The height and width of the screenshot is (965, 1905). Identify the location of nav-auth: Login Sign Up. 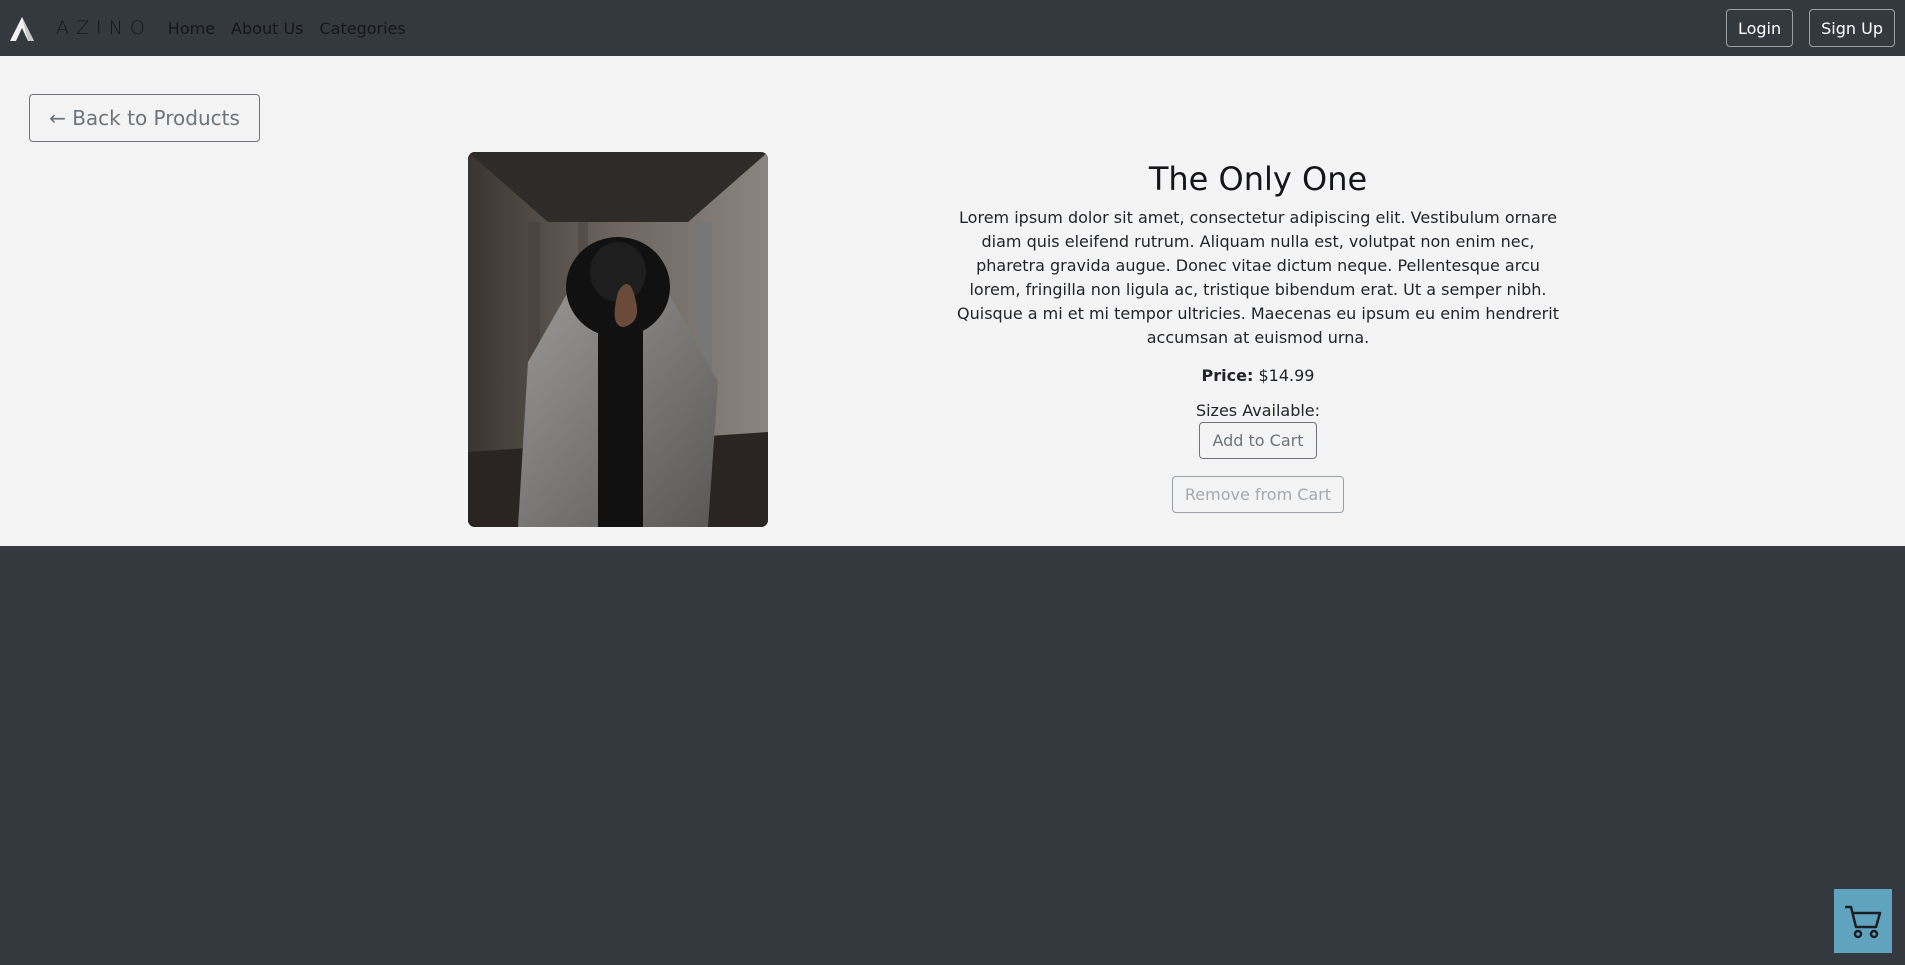
(1803, 28).